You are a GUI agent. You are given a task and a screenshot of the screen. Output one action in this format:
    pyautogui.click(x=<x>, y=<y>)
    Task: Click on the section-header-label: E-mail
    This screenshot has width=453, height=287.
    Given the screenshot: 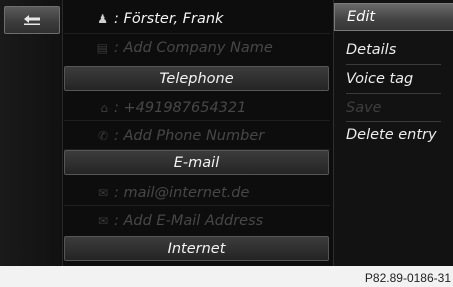 What is the action you would take?
    pyautogui.click(x=196, y=162)
    